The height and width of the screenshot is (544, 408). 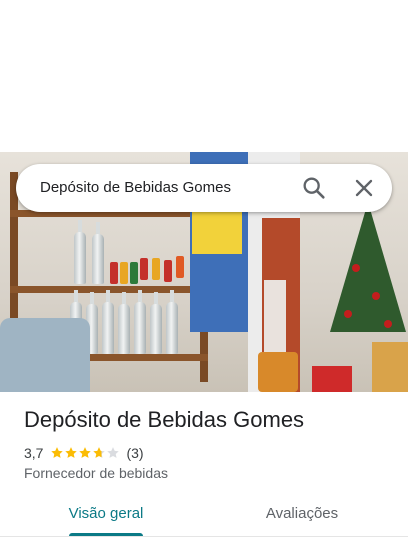 What do you see at coordinates (96, 473) in the screenshot?
I see `place-category: Fornecedor de bebidas` at bounding box center [96, 473].